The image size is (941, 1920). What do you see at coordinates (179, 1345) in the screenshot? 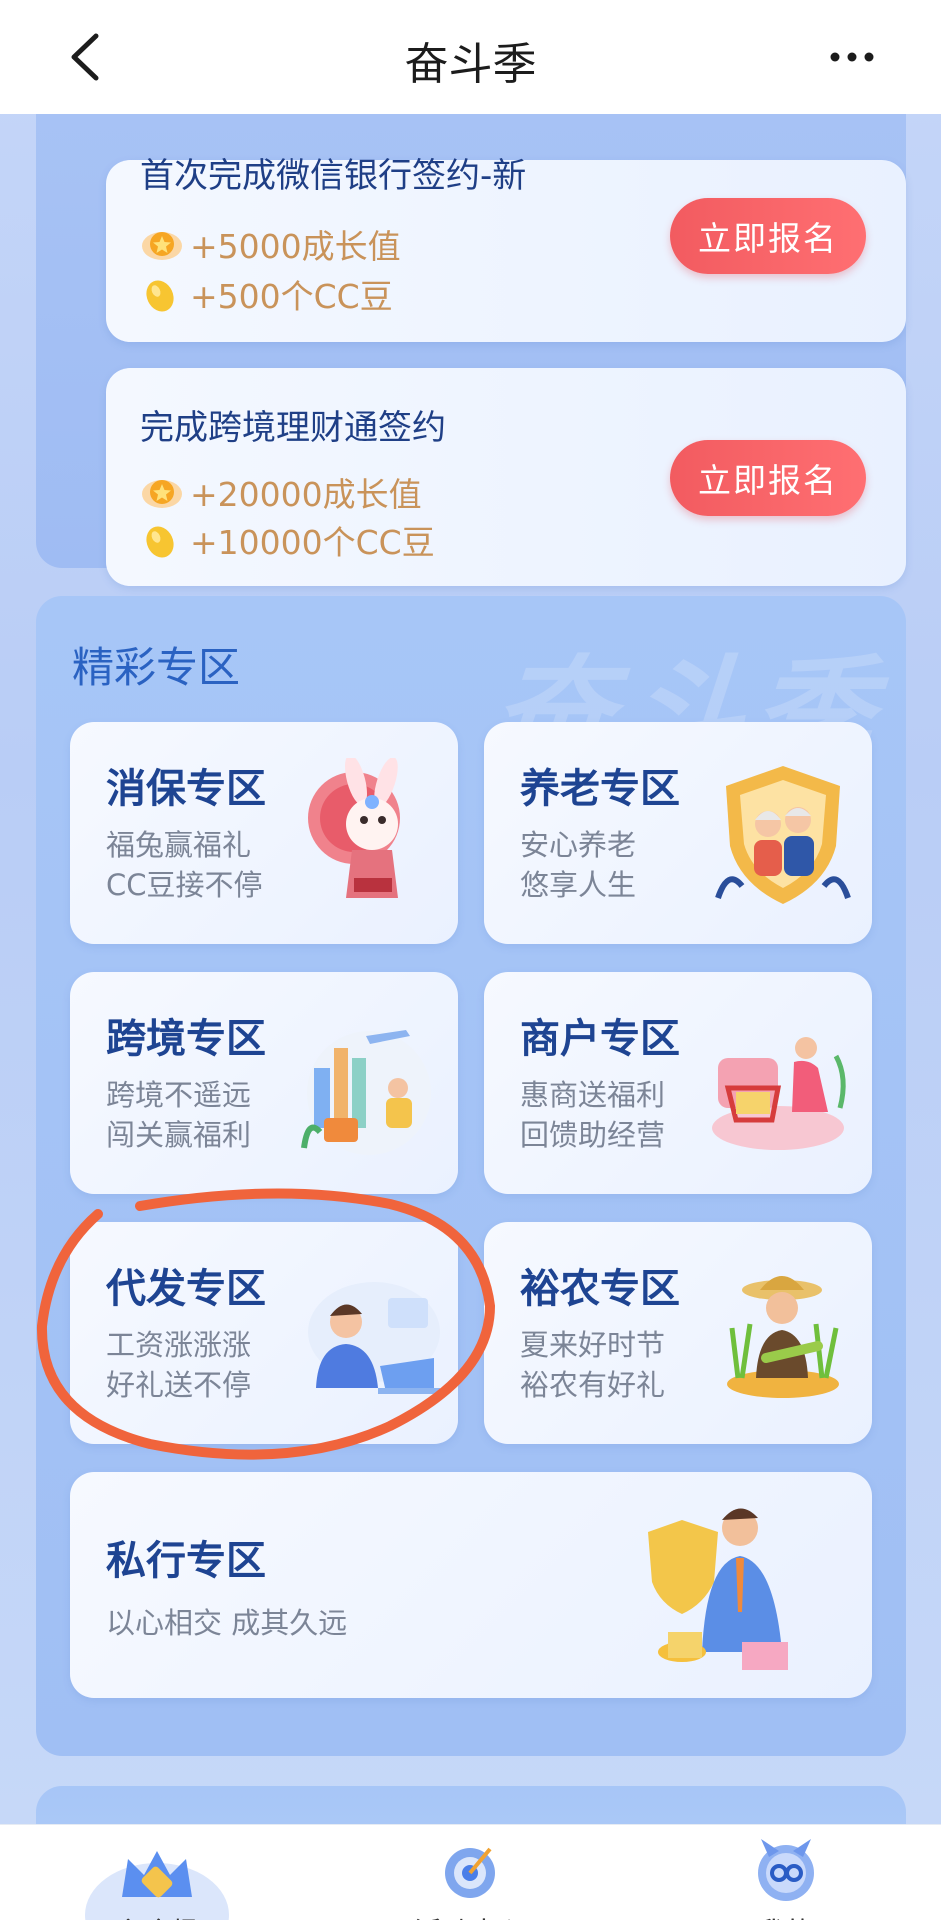
I see `zone-subtitle: 工资涨涨涨` at bounding box center [179, 1345].